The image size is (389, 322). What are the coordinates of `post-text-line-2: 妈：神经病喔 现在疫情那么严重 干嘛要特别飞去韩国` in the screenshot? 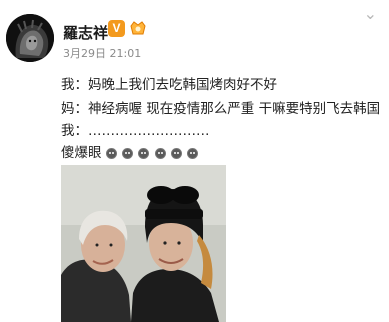 It's located at (221, 109).